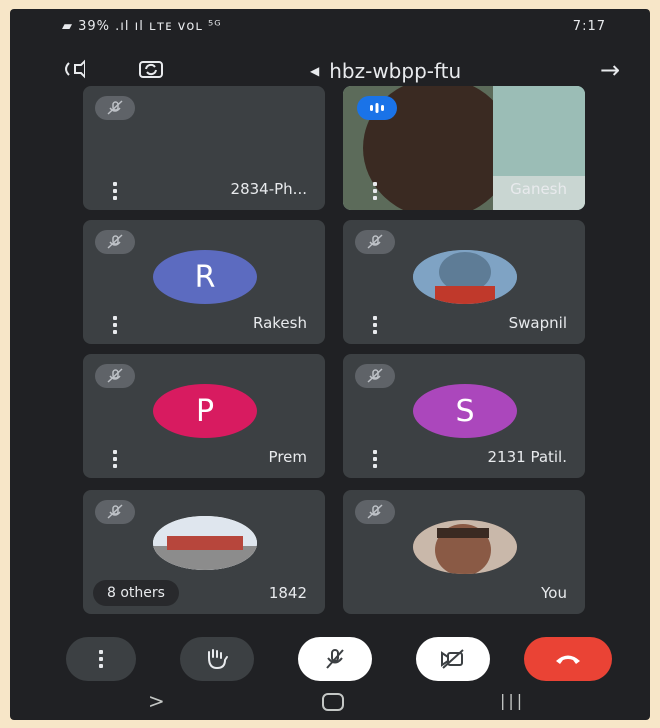 Image resolution: width=660 pixels, height=728 pixels. Describe the element at coordinates (465, 411) in the screenshot. I see `participant-avatar: S` at that location.